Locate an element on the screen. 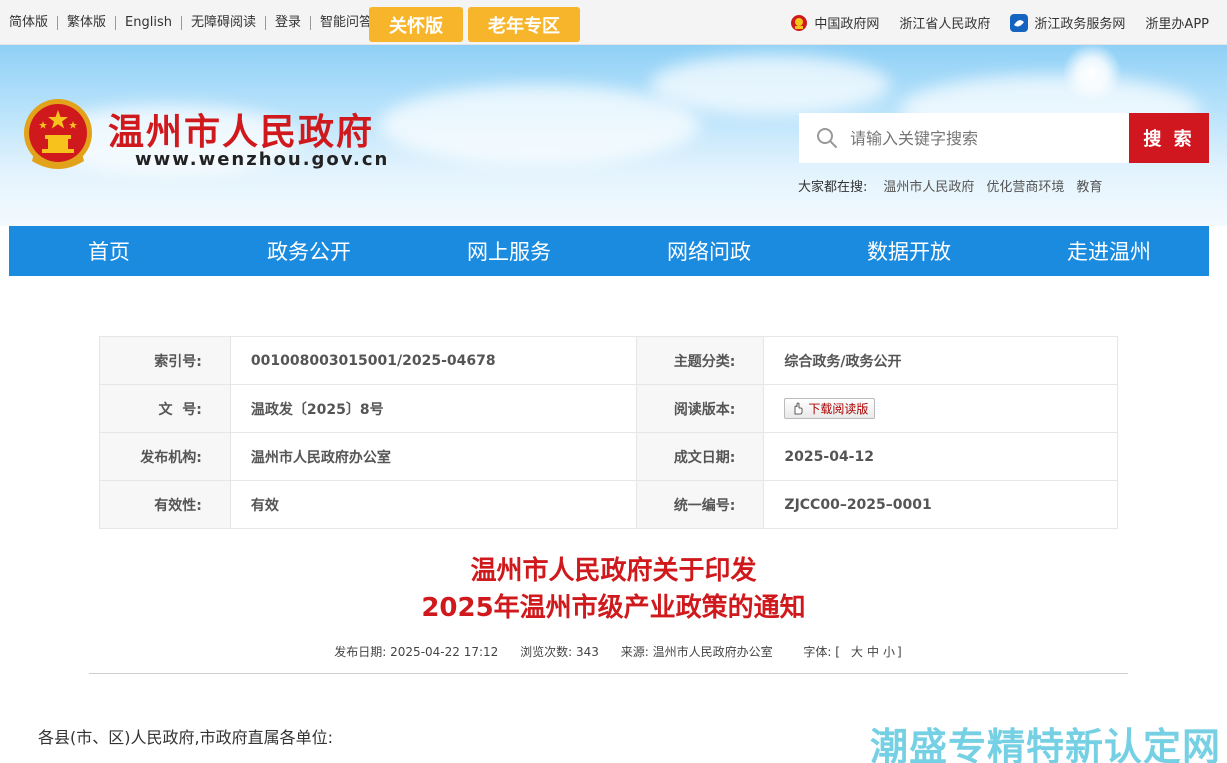  top-right-links: 中国政府网 浙江省人民政府 浙江政务服务网 浙里办APP is located at coordinates (989, 22).